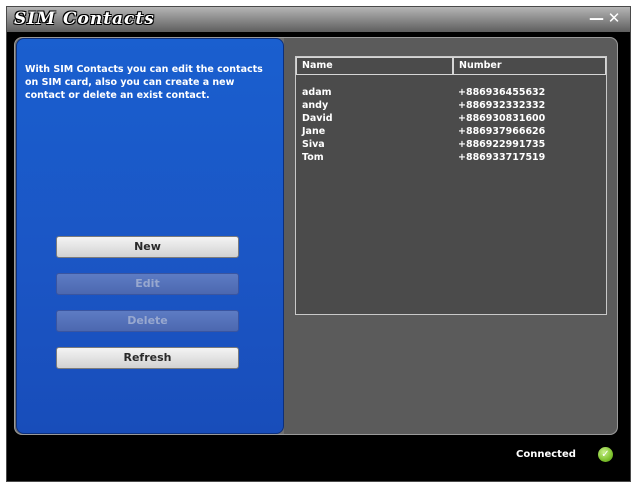 The height and width of the screenshot is (483, 634). What do you see at coordinates (147, 358) in the screenshot?
I see `refresh-button: Refresh` at bounding box center [147, 358].